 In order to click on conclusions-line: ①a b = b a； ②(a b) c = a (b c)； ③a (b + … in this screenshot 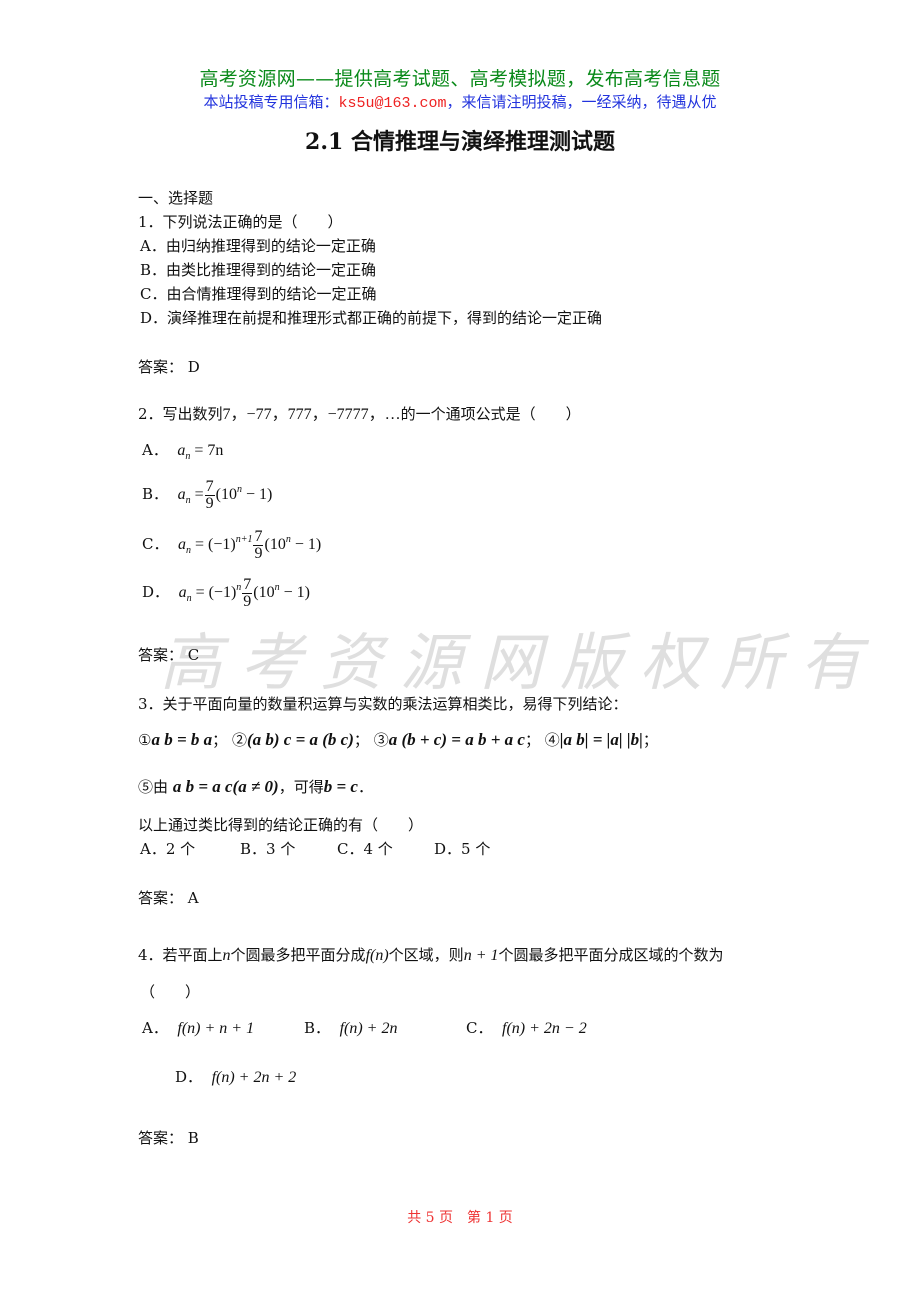, I will do `click(398, 740)`.